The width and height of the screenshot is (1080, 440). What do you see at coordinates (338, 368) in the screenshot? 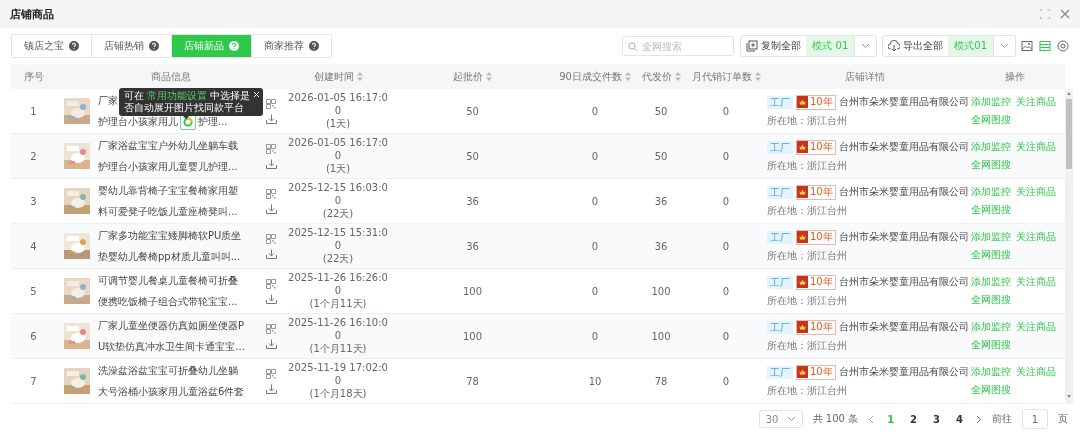
I see `table-cell: 2025-11-19 17:02:0` at bounding box center [338, 368].